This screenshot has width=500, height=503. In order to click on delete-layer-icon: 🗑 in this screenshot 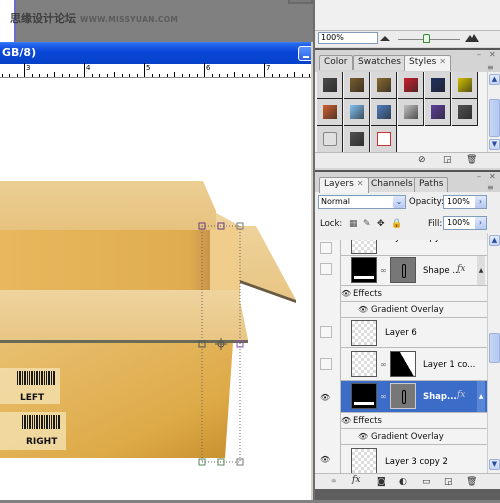, I will do `click(471, 482)`.